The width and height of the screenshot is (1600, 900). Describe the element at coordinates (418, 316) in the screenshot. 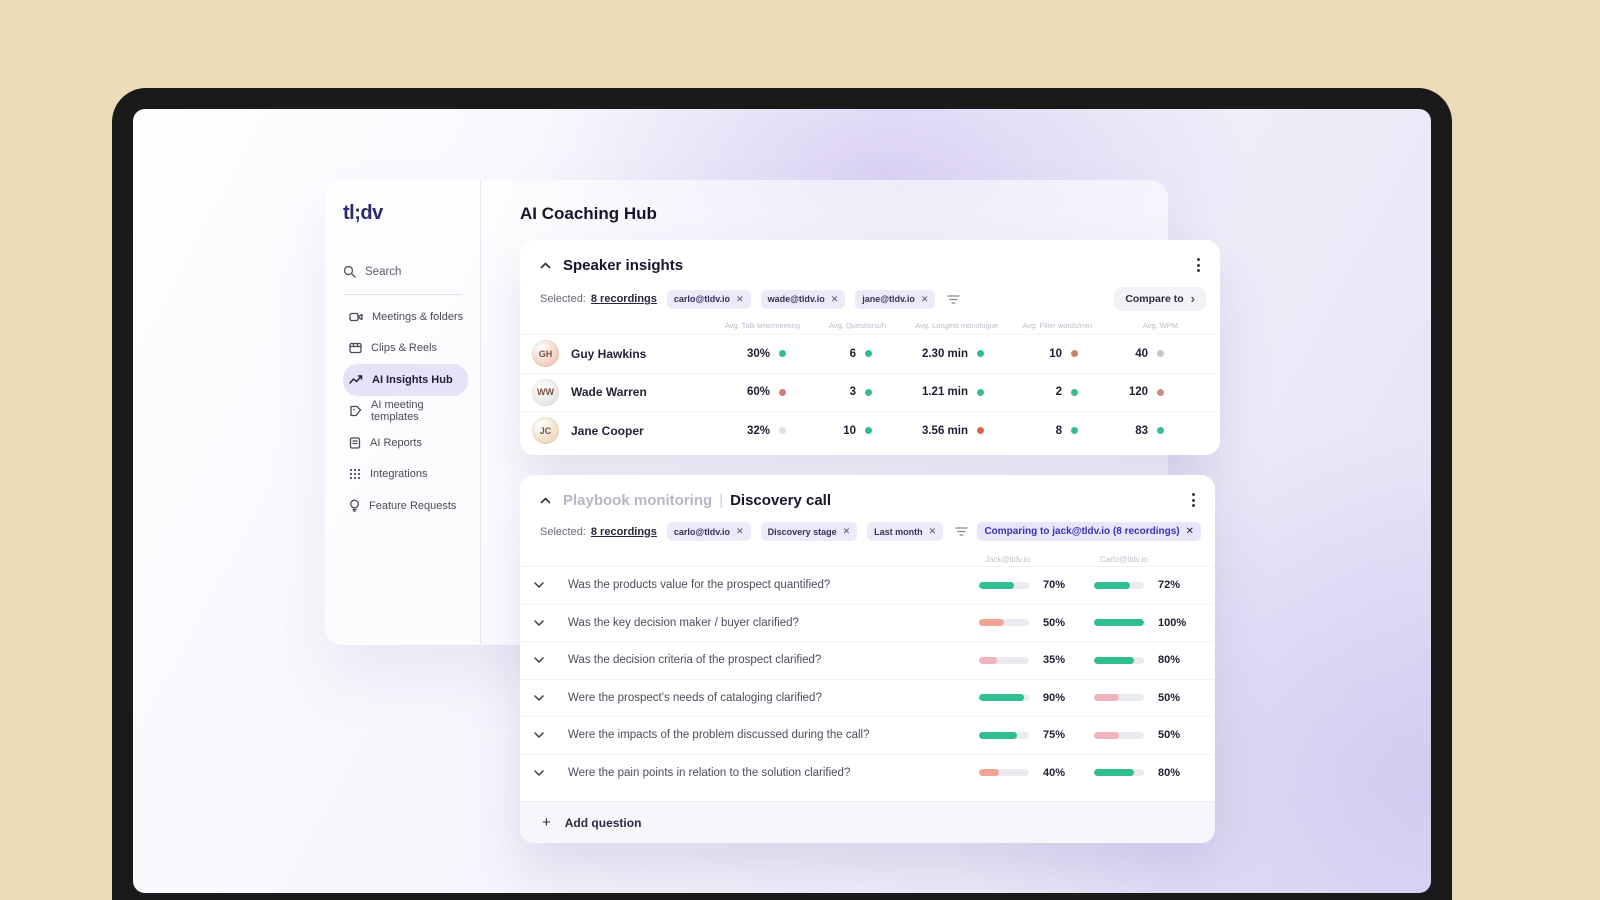

I see `sidebar-item-label: Meetings & folders` at that location.